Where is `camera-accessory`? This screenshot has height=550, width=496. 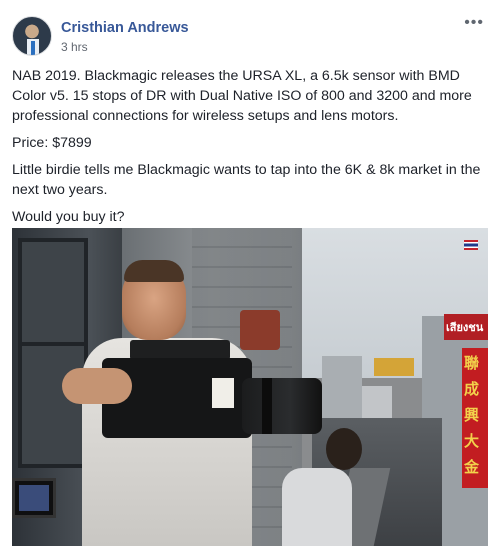
camera-accessory is located at coordinates (260, 330).